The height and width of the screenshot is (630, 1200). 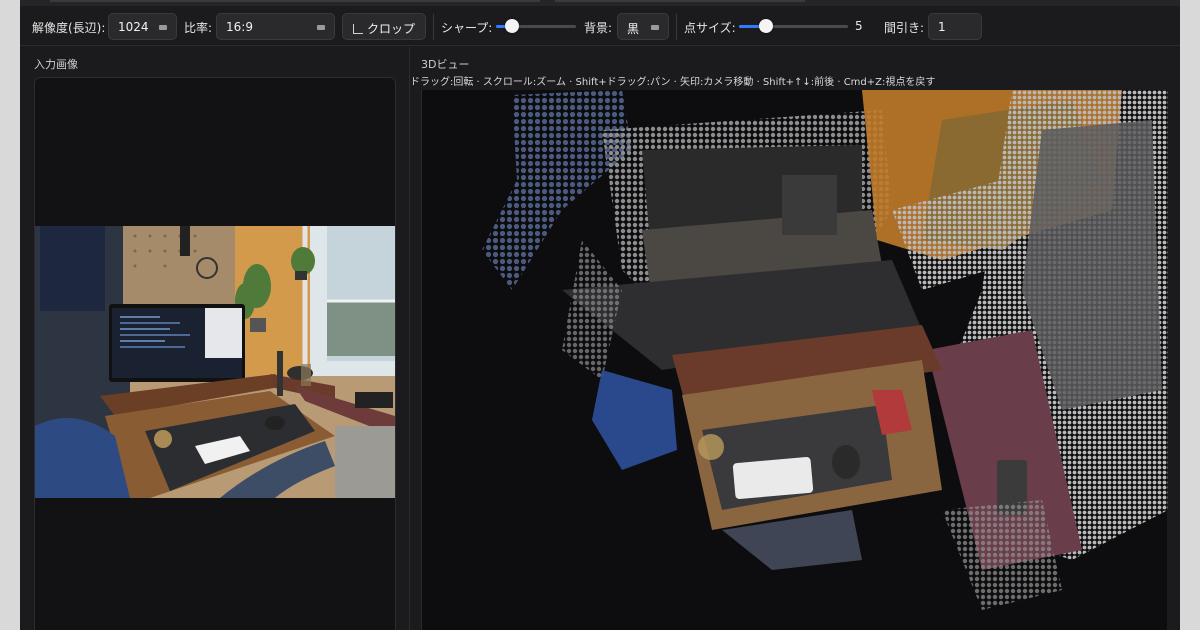 I want to click on background-label: 背景:, so click(x=598, y=28).